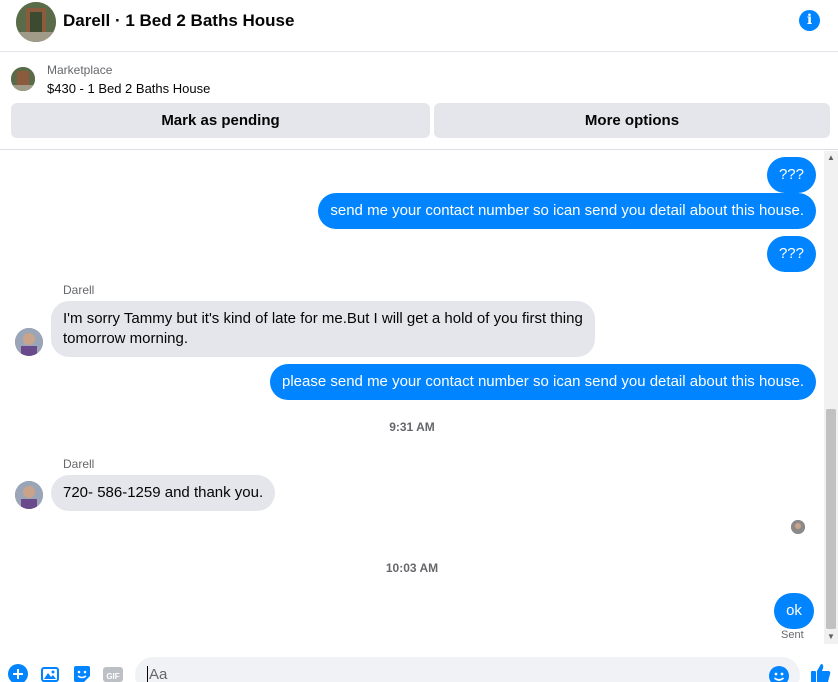 The width and height of the screenshot is (838, 682). Describe the element at coordinates (792, 635) in the screenshot. I see `sent-status: Sent` at that location.